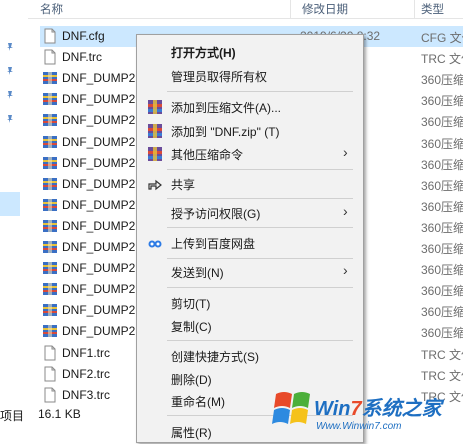  What do you see at coordinates (191, 380) in the screenshot?
I see `menu-label: 删除(D)` at bounding box center [191, 380].